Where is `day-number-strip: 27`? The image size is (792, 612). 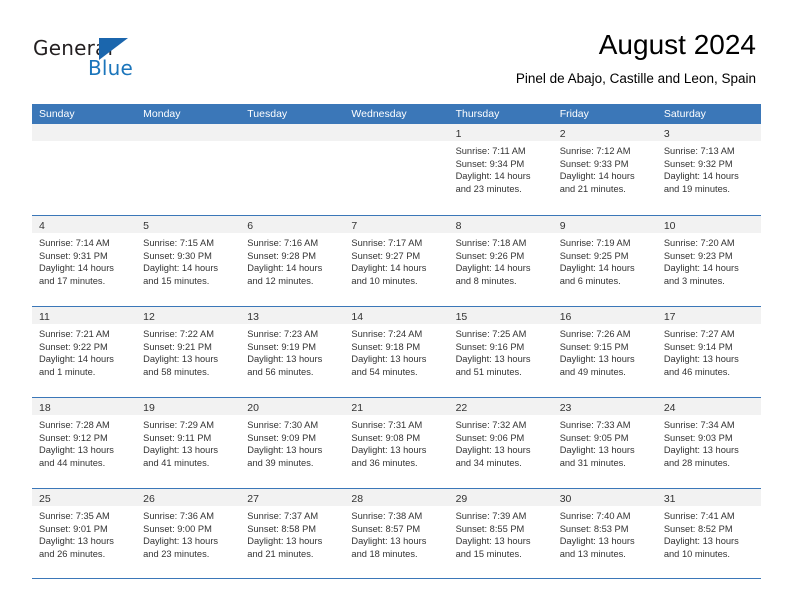 day-number-strip: 27 is located at coordinates (292, 497).